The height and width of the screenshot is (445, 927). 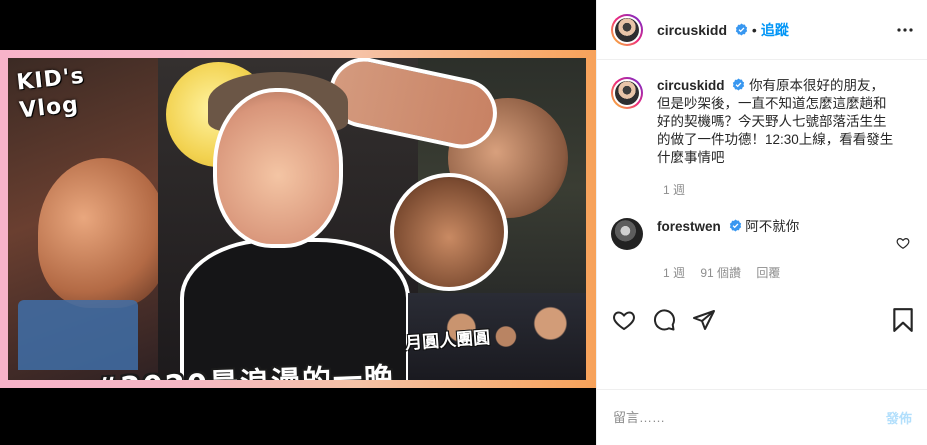 I want to click on comment-username: forestwen, so click(x=689, y=226).